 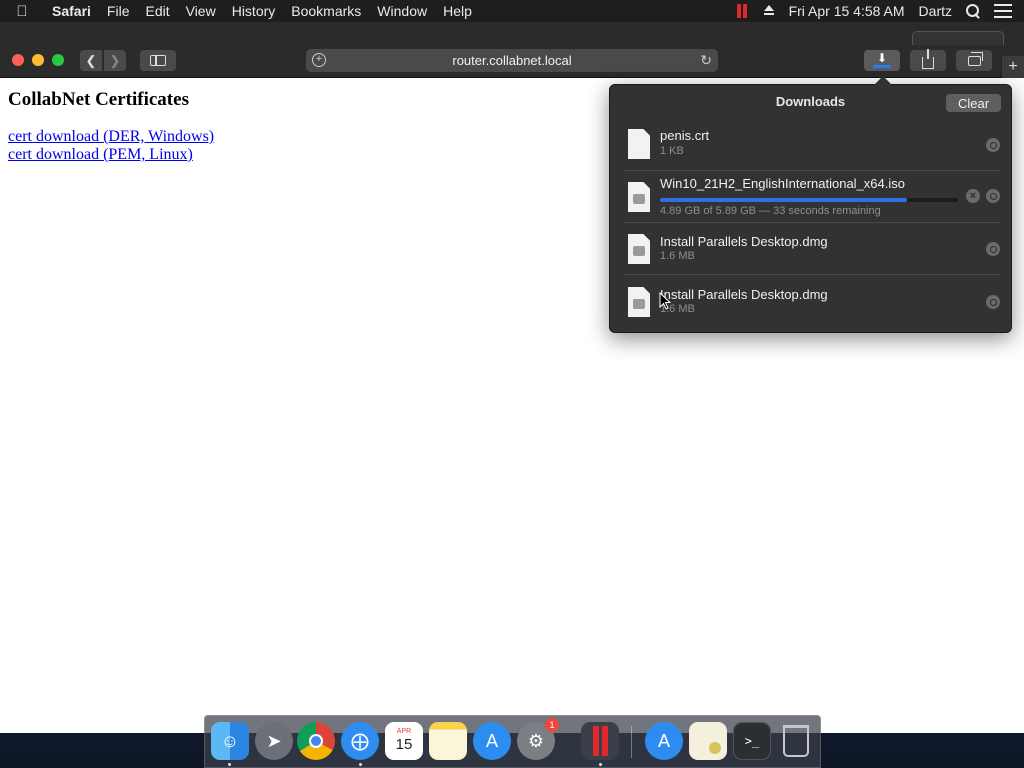 I want to click on dock: ☺ ➤ ⨁ APR 15 A ⚙ 1 A >_, so click(x=512, y=741).